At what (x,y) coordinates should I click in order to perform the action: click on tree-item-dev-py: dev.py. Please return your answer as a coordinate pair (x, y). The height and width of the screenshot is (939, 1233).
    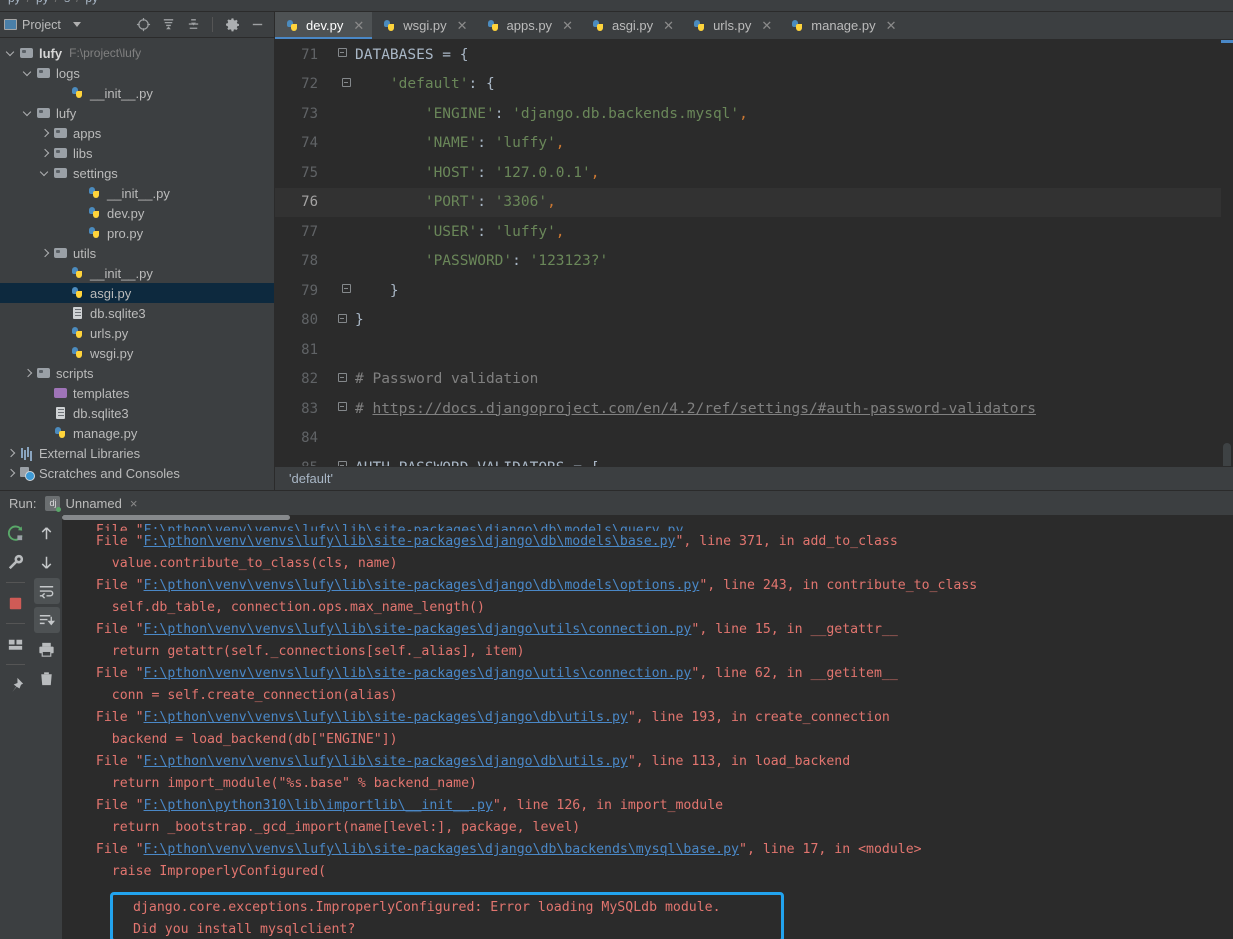
    Looking at the image, I should click on (137, 213).